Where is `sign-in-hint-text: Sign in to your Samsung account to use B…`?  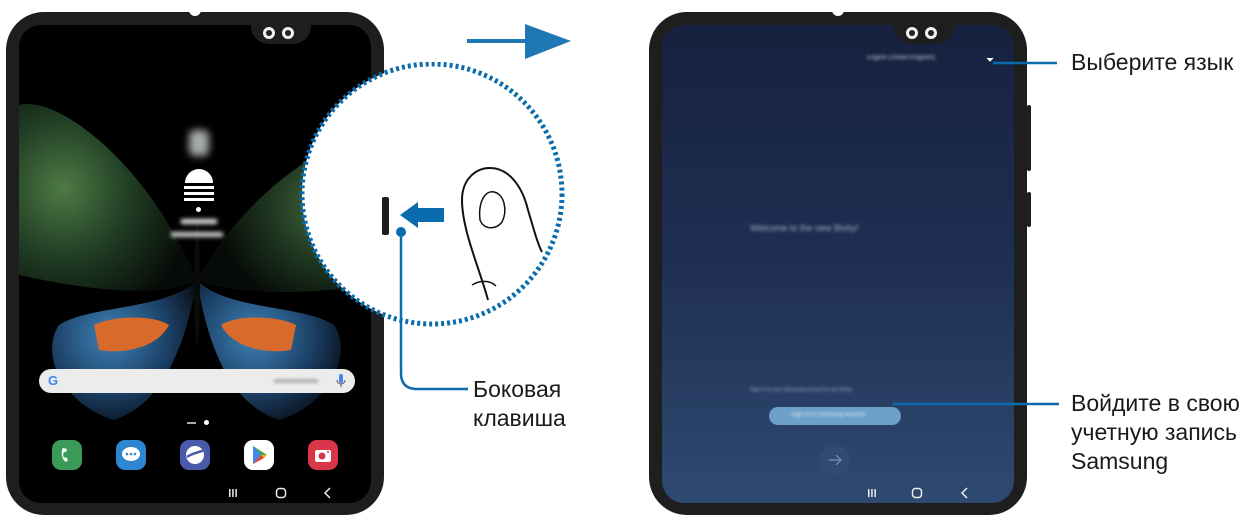
sign-in-hint-text: Sign in to your Samsung account to use B… is located at coordinates (801, 390).